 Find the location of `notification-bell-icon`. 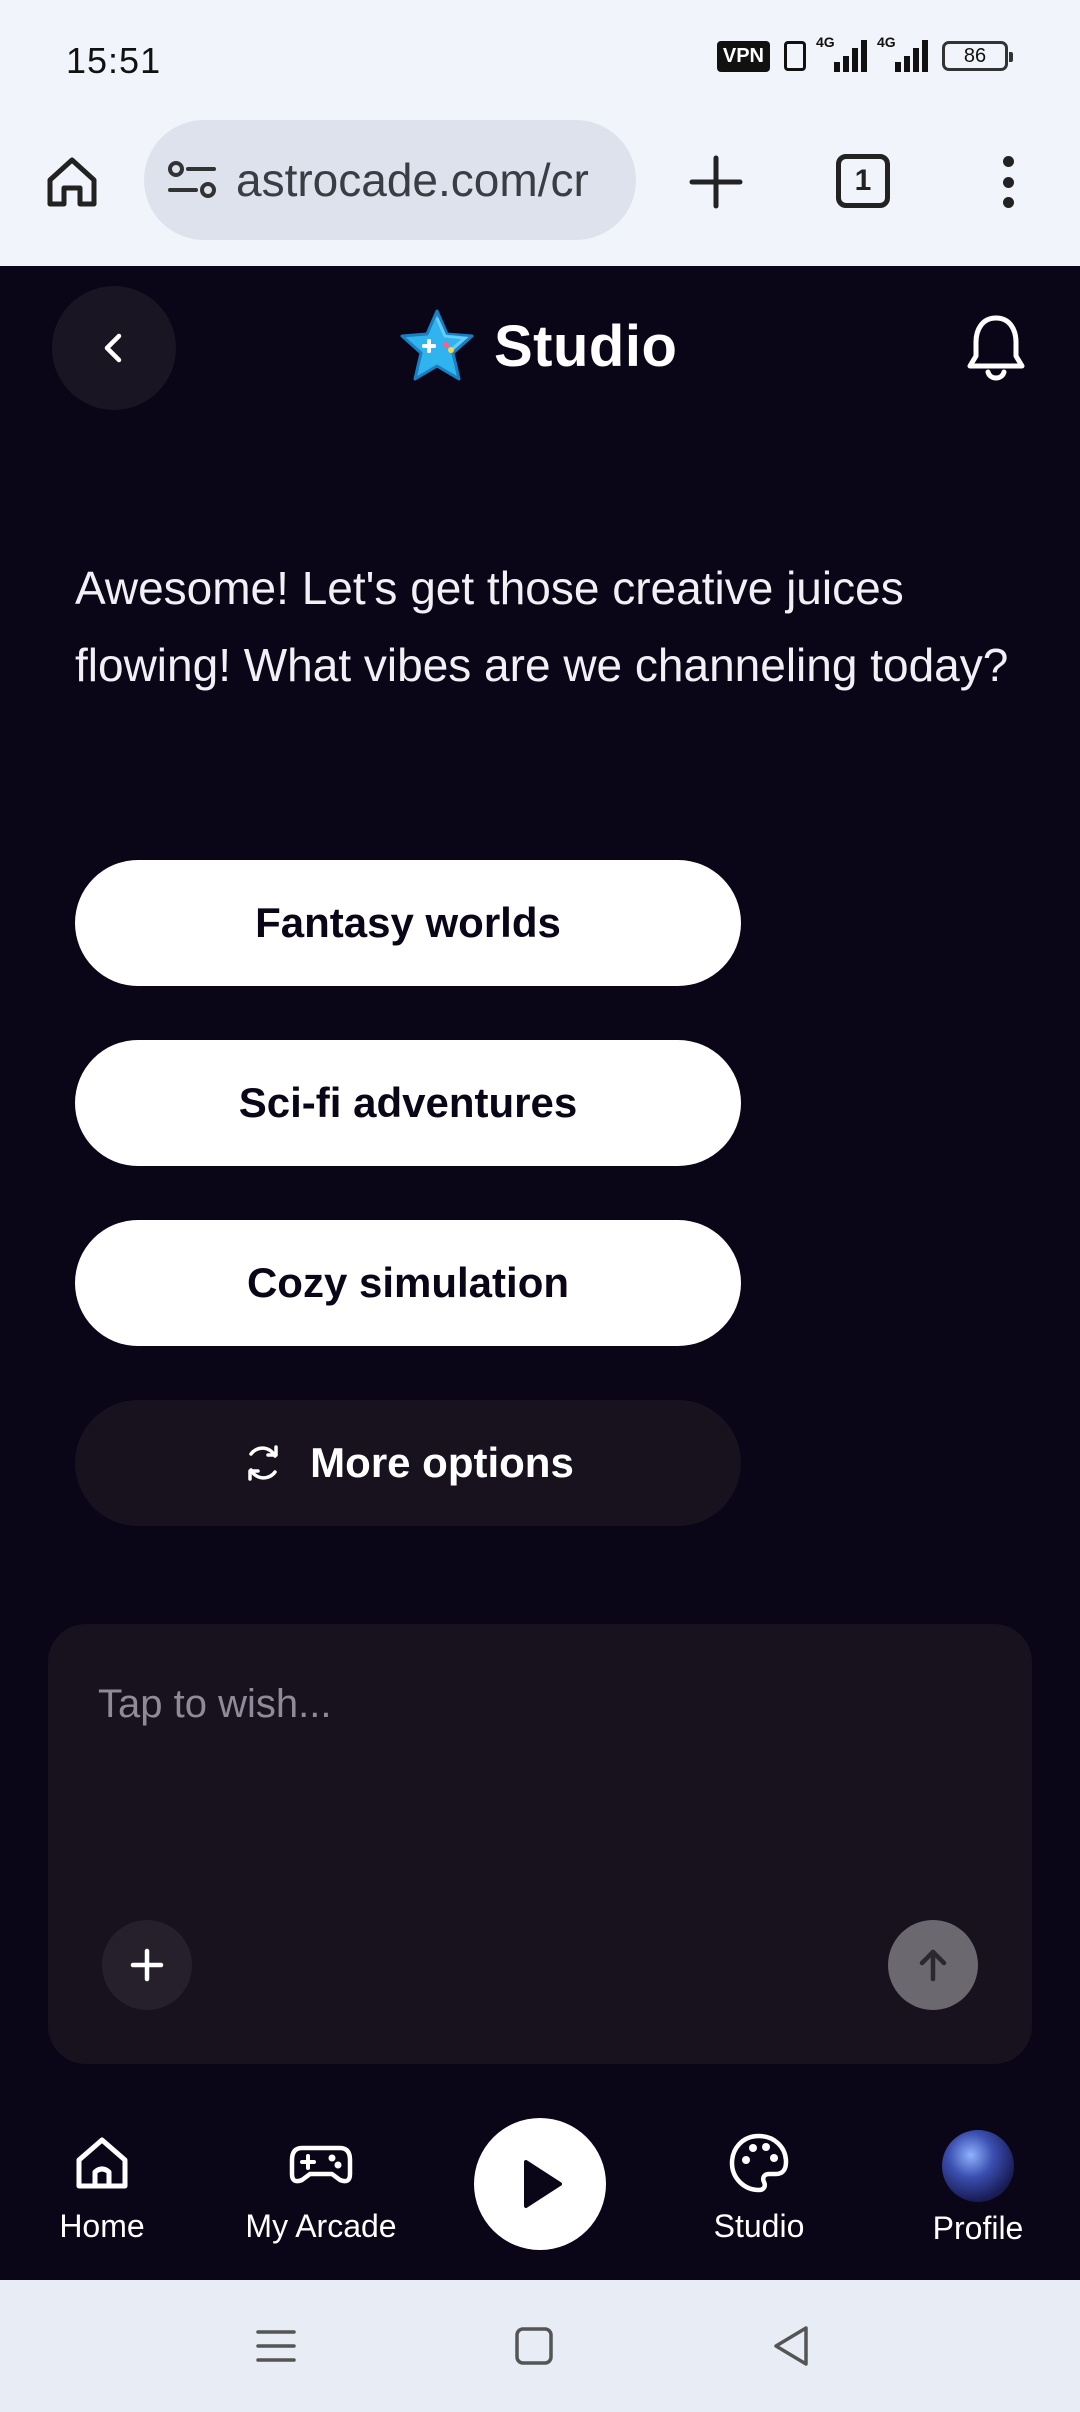

notification-bell-icon is located at coordinates (996, 348).